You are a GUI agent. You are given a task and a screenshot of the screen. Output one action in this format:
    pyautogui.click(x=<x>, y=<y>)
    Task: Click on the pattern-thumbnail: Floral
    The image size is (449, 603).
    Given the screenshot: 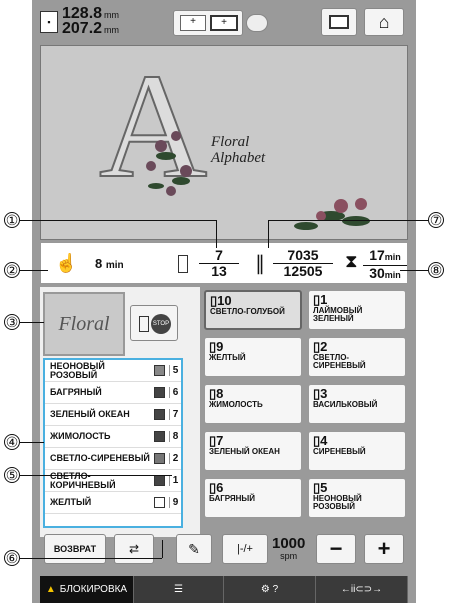 What is the action you would take?
    pyautogui.click(x=84, y=324)
    